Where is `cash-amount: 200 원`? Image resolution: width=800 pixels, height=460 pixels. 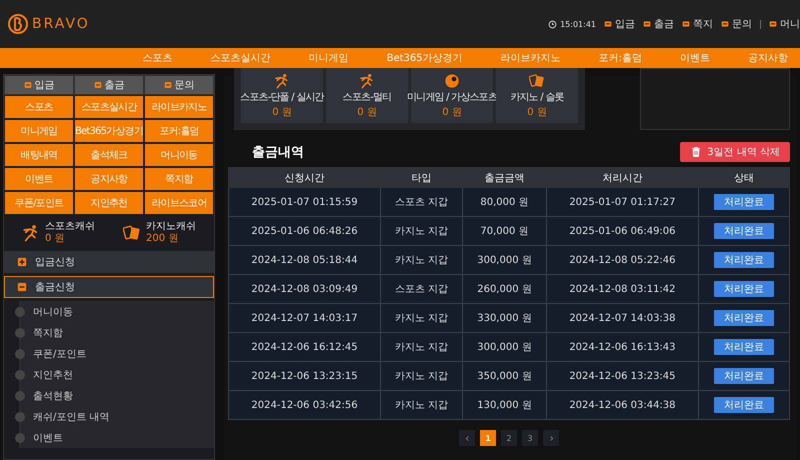
cash-amount: 200 원 is located at coordinates (163, 239).